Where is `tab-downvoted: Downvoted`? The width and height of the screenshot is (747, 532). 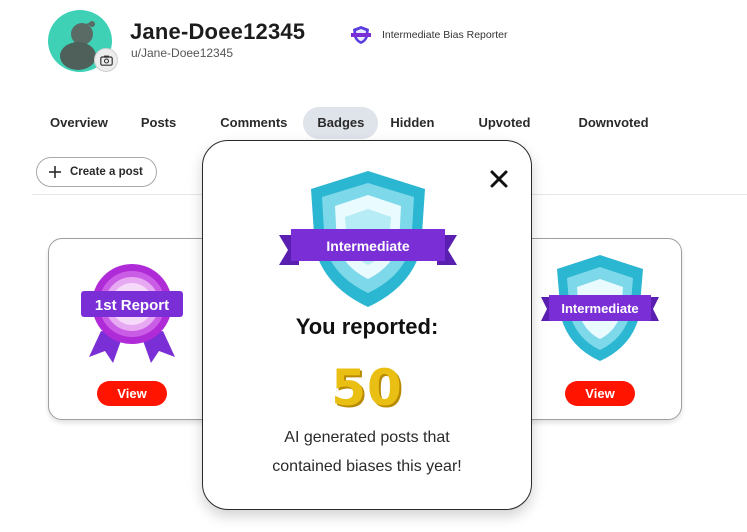 tab-downvoted: Downvoted is located at coordinates (613, 123).